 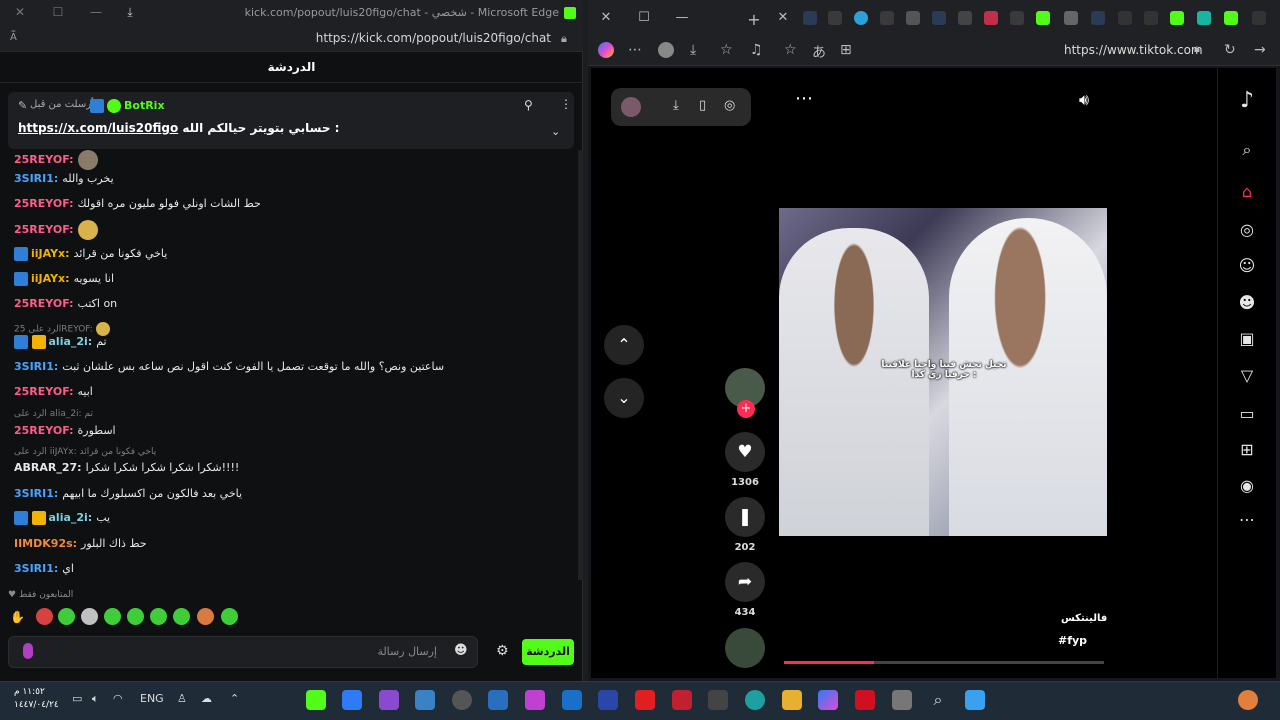 What do you see at coordinates (152, 698) in the screenshot?
I see `language-indicator: ENG` at bounding box center [152, 698].